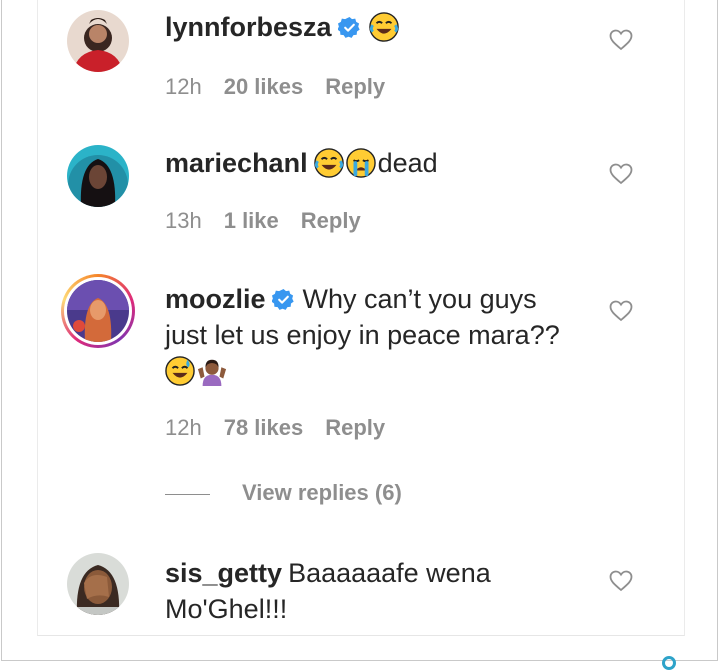  I want to click on timestamp: 13h, so click(183, 220).